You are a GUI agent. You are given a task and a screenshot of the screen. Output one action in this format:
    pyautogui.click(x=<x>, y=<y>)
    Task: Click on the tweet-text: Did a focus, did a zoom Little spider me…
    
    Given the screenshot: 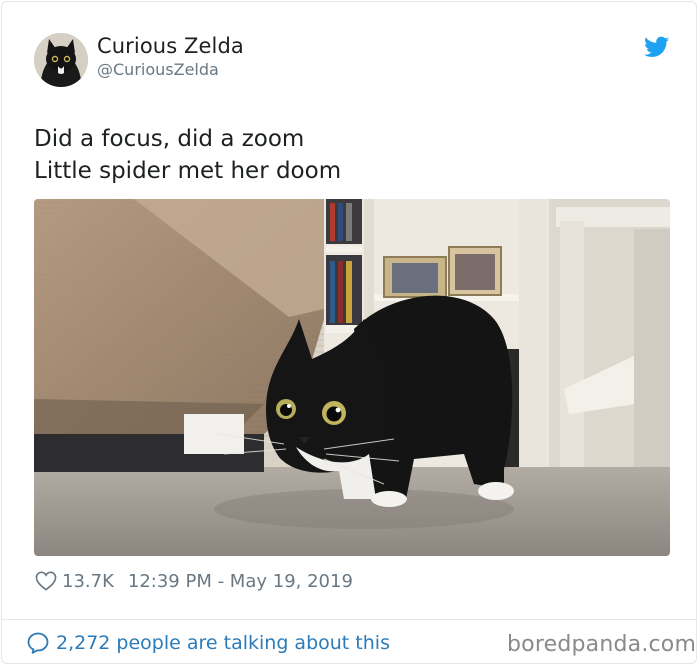 What is the action you would take?
    pyautogui.click(x=187, y=155)
    